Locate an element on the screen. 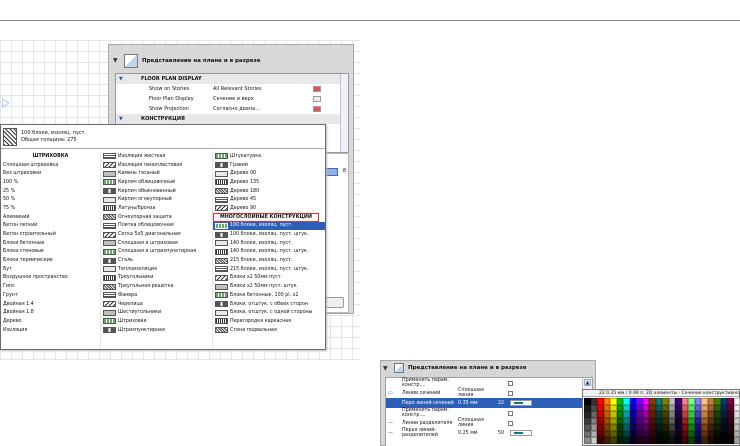 This screenshot has width=740, height=446. fill-item: Гравий is located at coordinates (269, 165).